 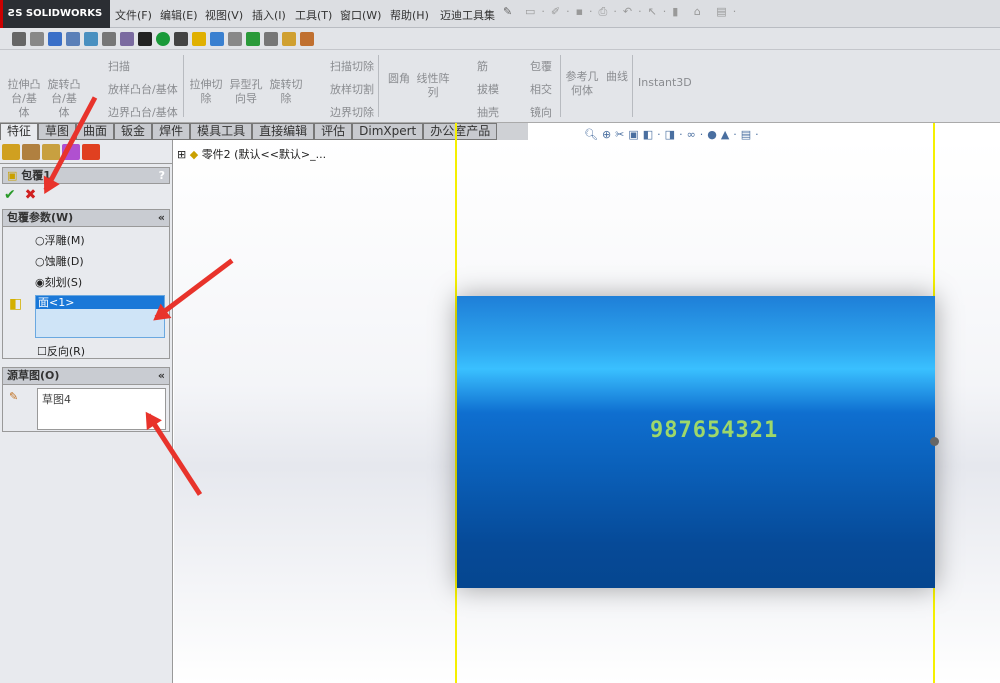 I want to click on wrap-feature-icon: ▣, so click(x=12, y=175).